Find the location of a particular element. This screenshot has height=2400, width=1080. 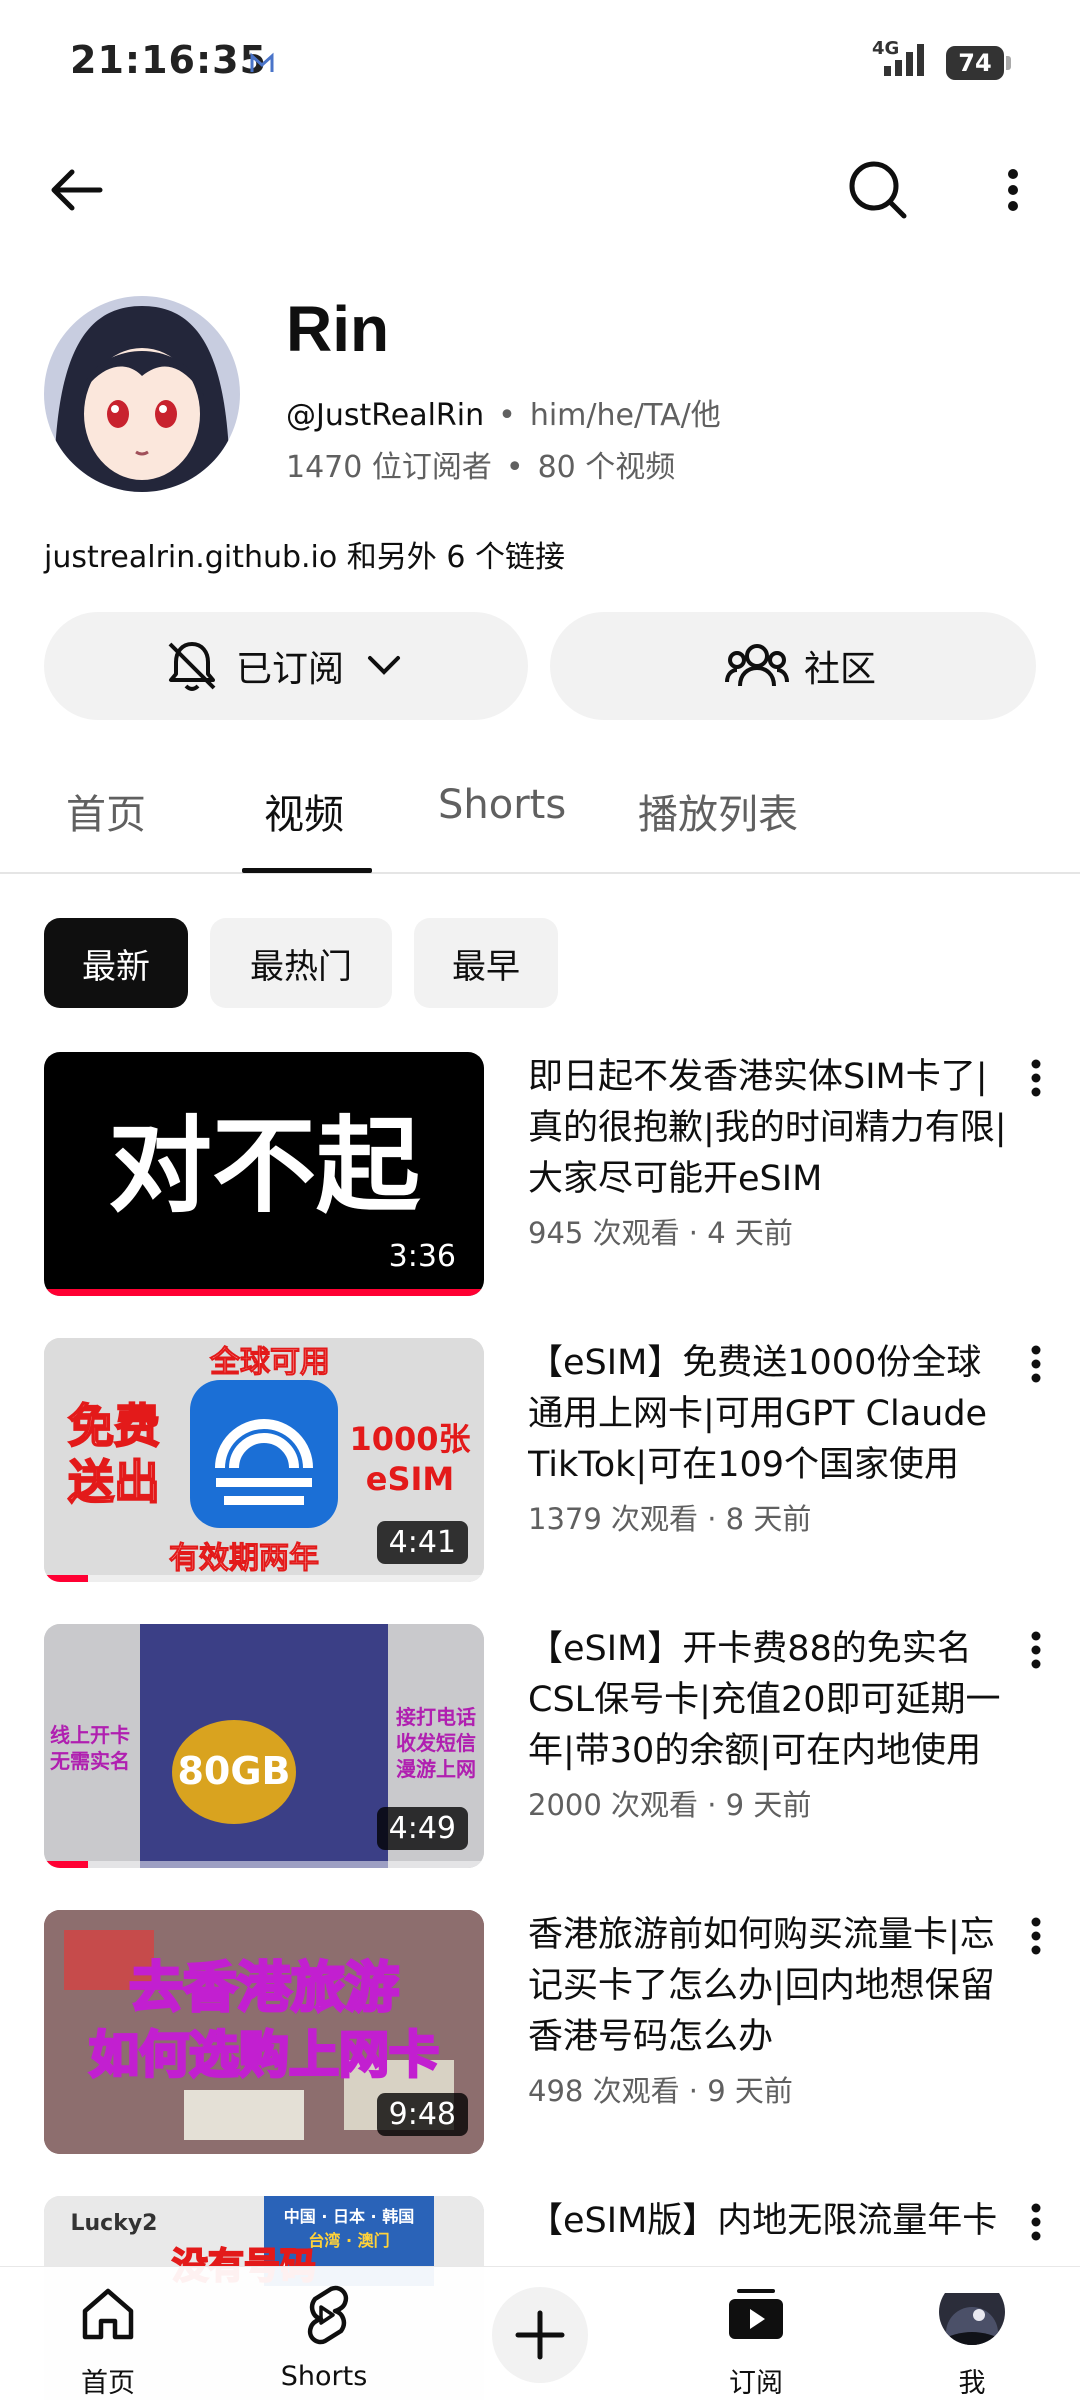

nav-home: 首页 is located at coordinates (108, 2333).